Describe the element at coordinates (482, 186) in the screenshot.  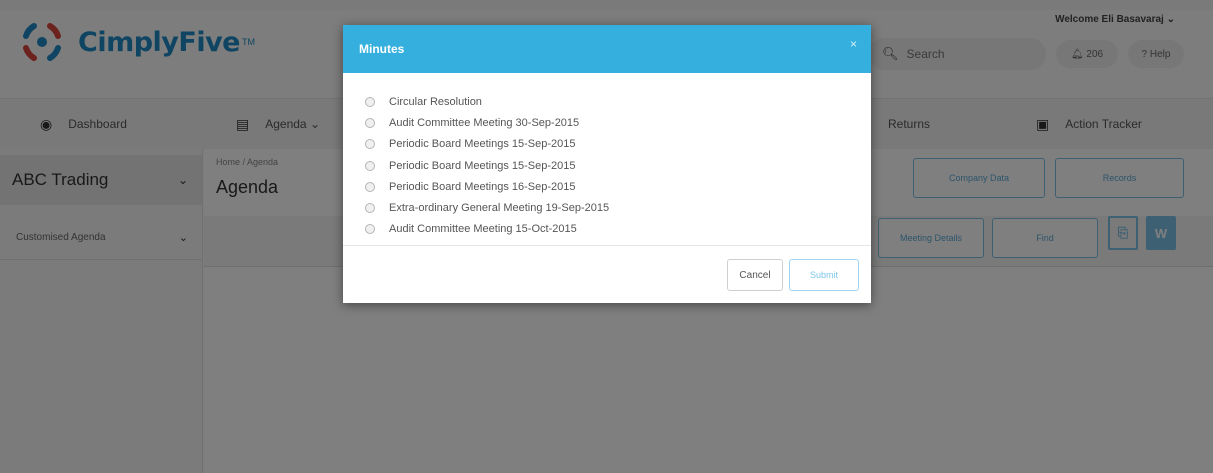
I see `option-label: Periodic Board Meetings 16-Sep-2015` at that location.